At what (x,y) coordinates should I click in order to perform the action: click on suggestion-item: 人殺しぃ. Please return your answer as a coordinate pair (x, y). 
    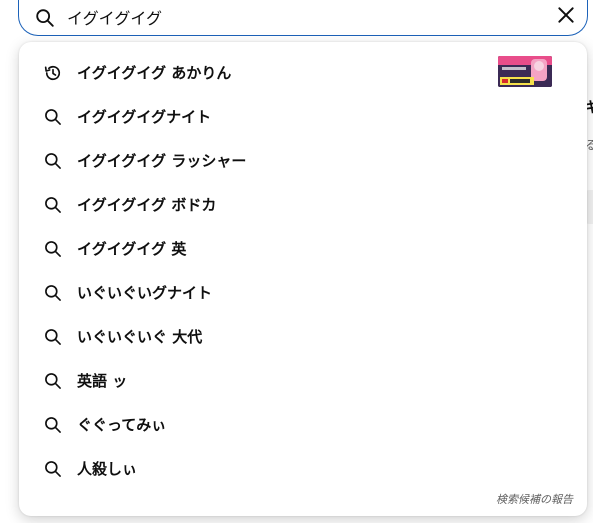
    Looking at the image, I should click on (303, 469).